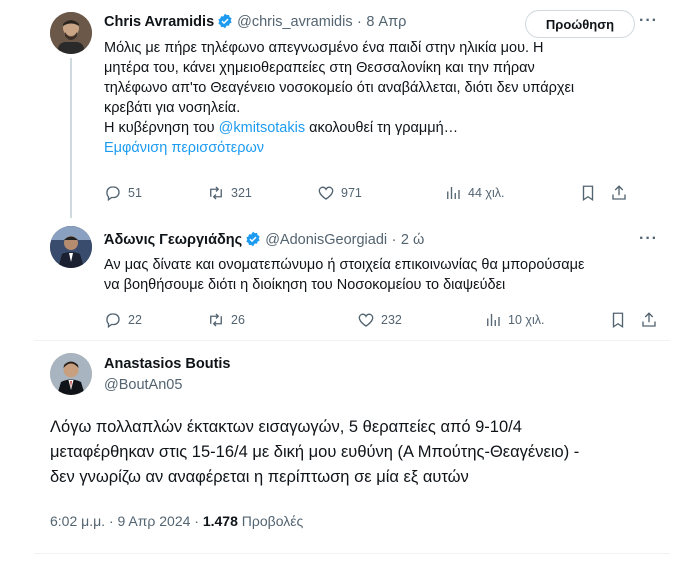 Image resolution: width=689 pixels, height=563 pixels. Describe the element at coordinates (369, 148) in the screenshot. I see `show-more-link: Εμφάνιση περισσότερων` at that location.